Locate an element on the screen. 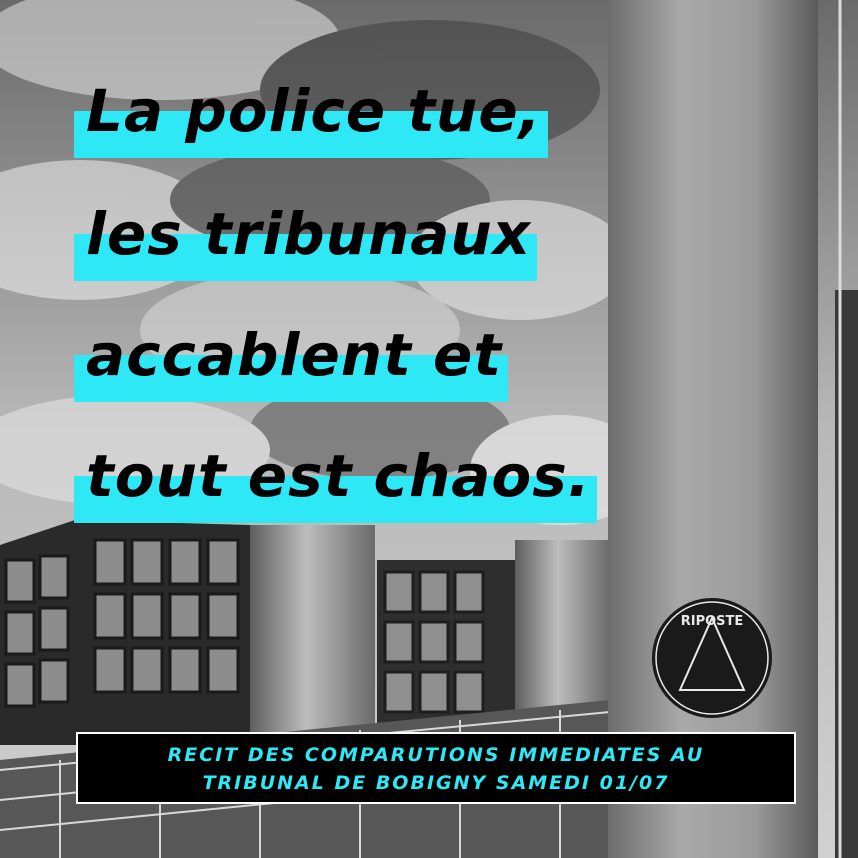 Image resolution: width=858 pixels, height=858 pixels. headline-line-4: tout est chaos. is located at coordinates (335, 485).